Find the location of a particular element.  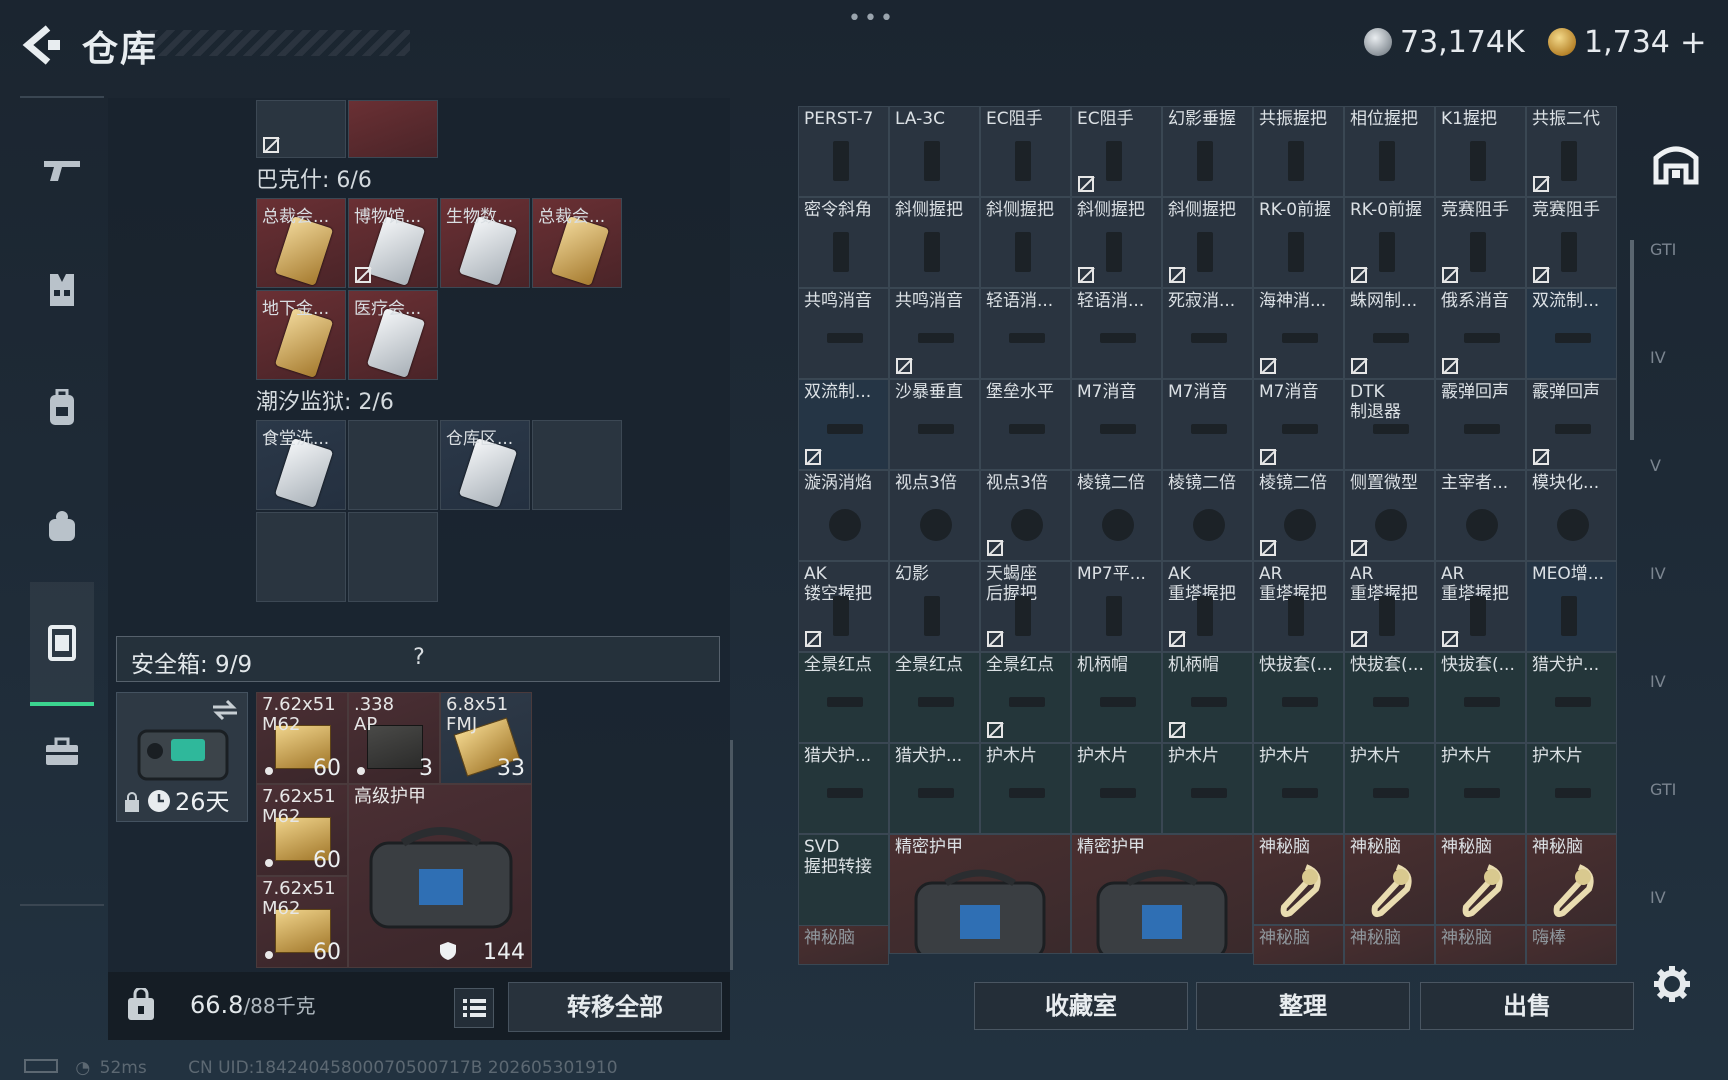

grid-item-cell: 密令斜角 is located at coordinates (843, 242).